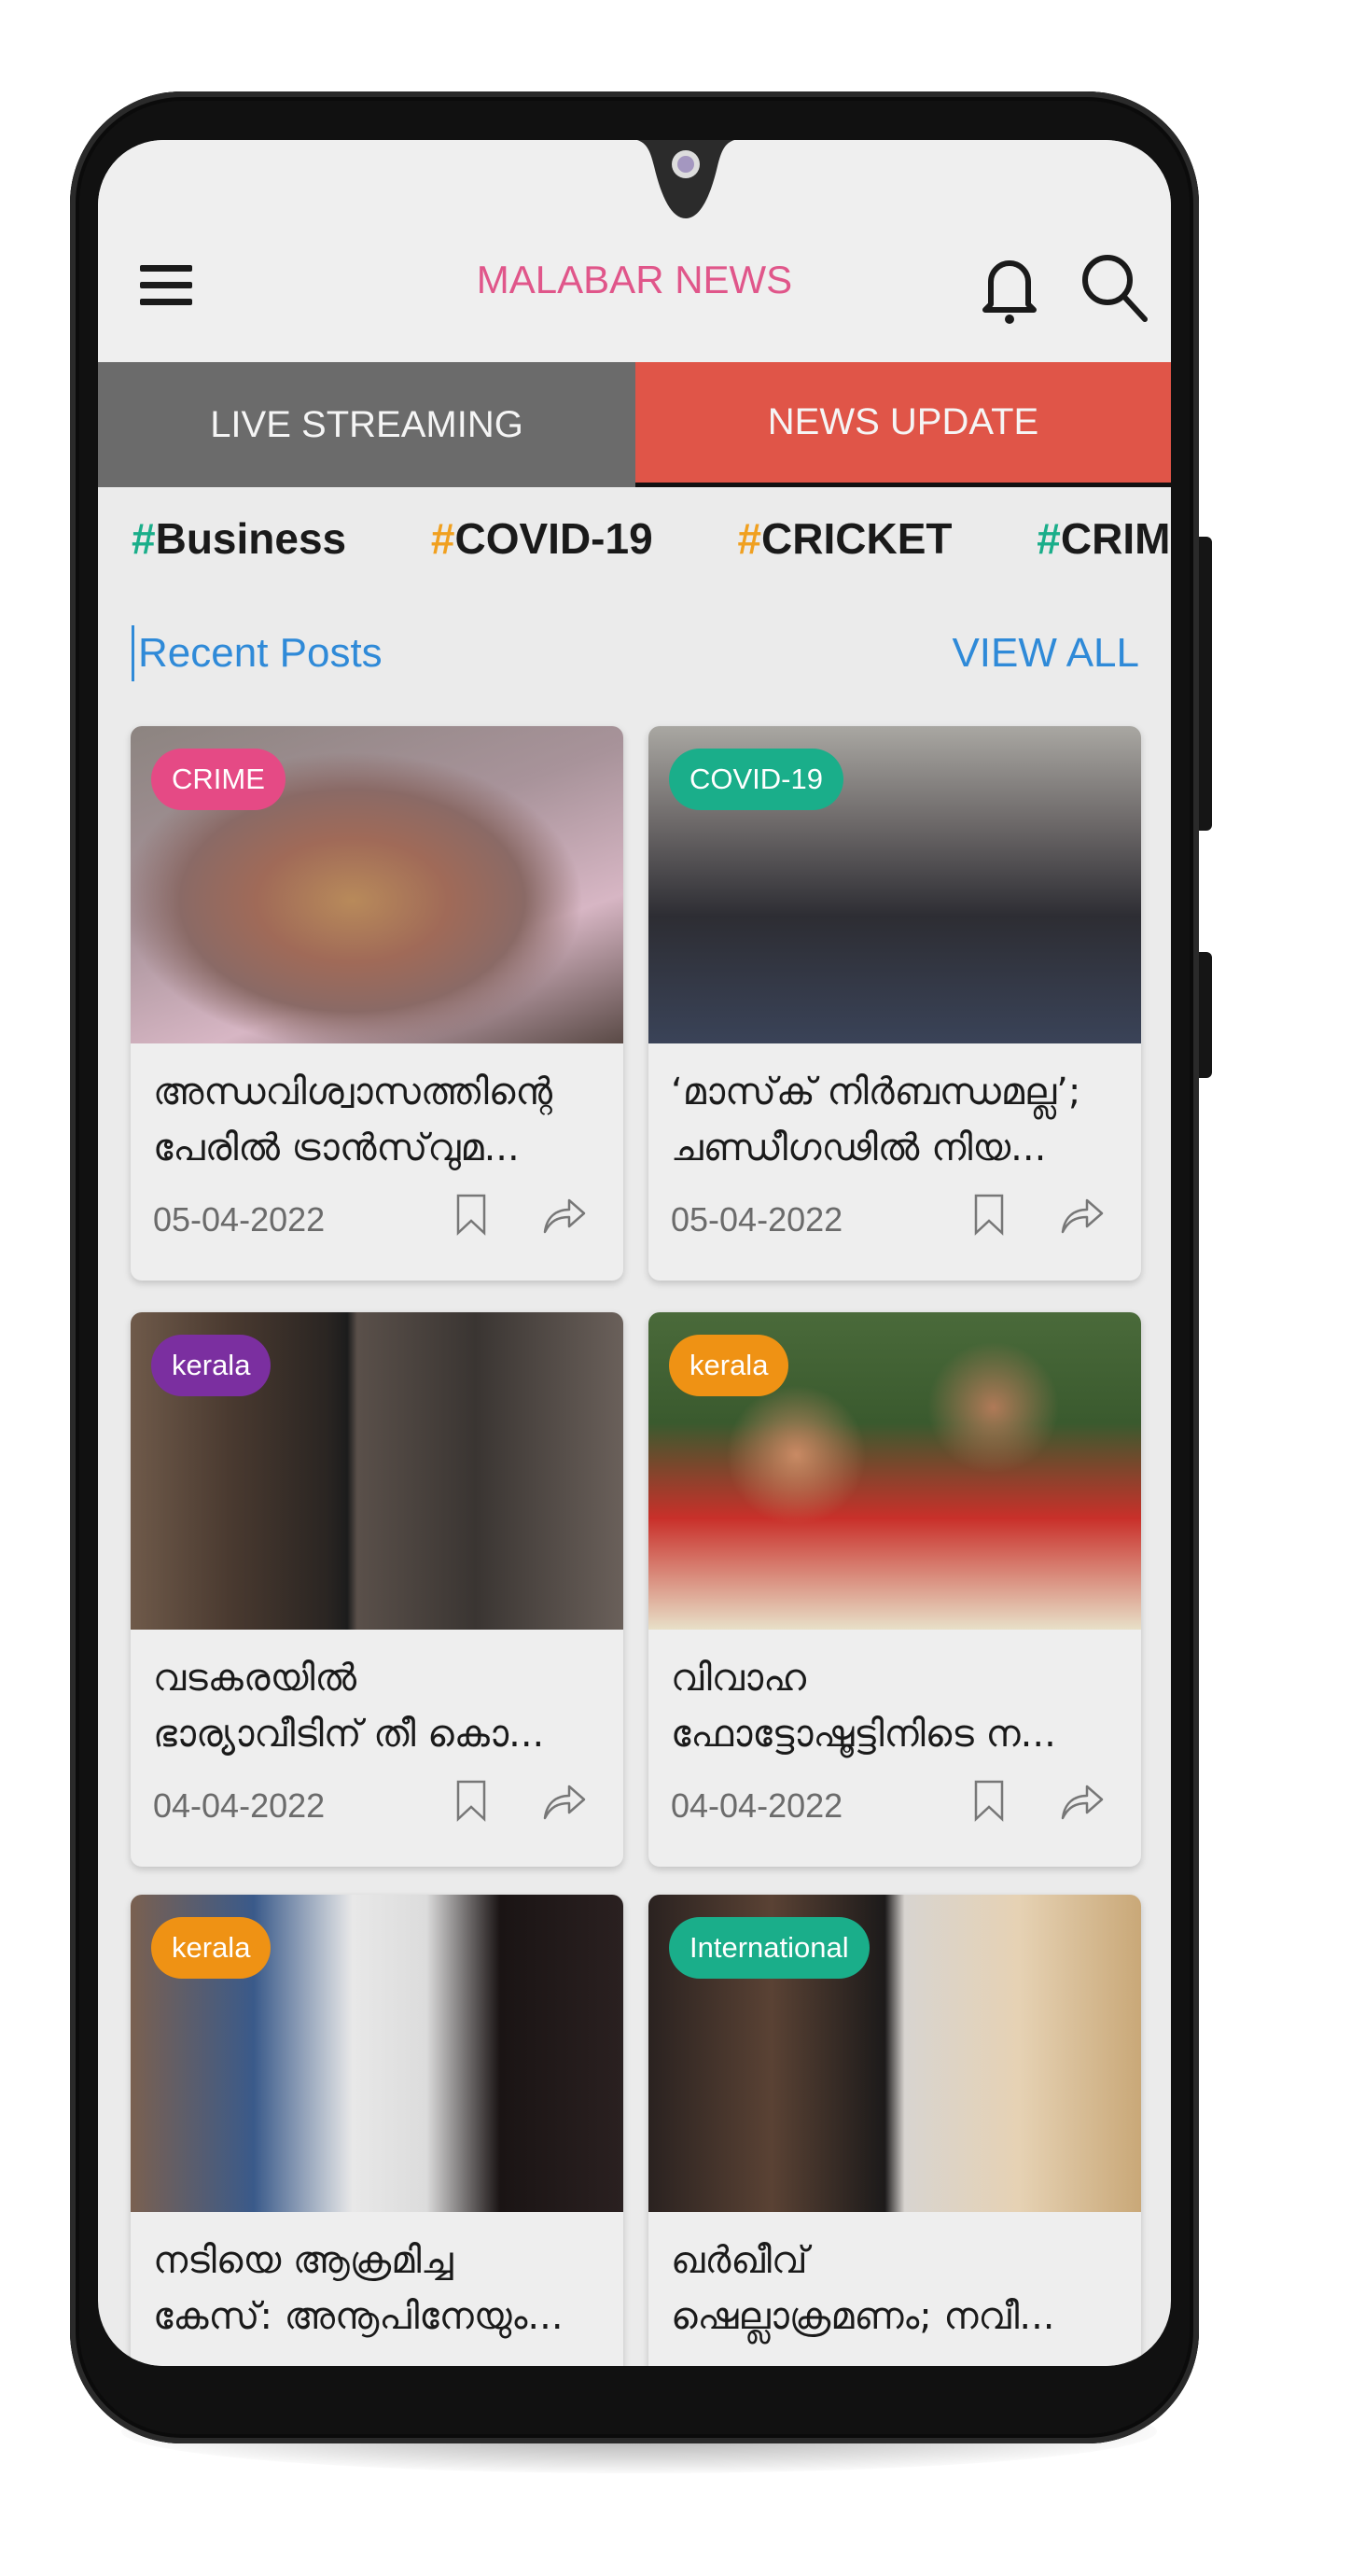  I want to click on category-badge: COVID-19, so click(756, 779).